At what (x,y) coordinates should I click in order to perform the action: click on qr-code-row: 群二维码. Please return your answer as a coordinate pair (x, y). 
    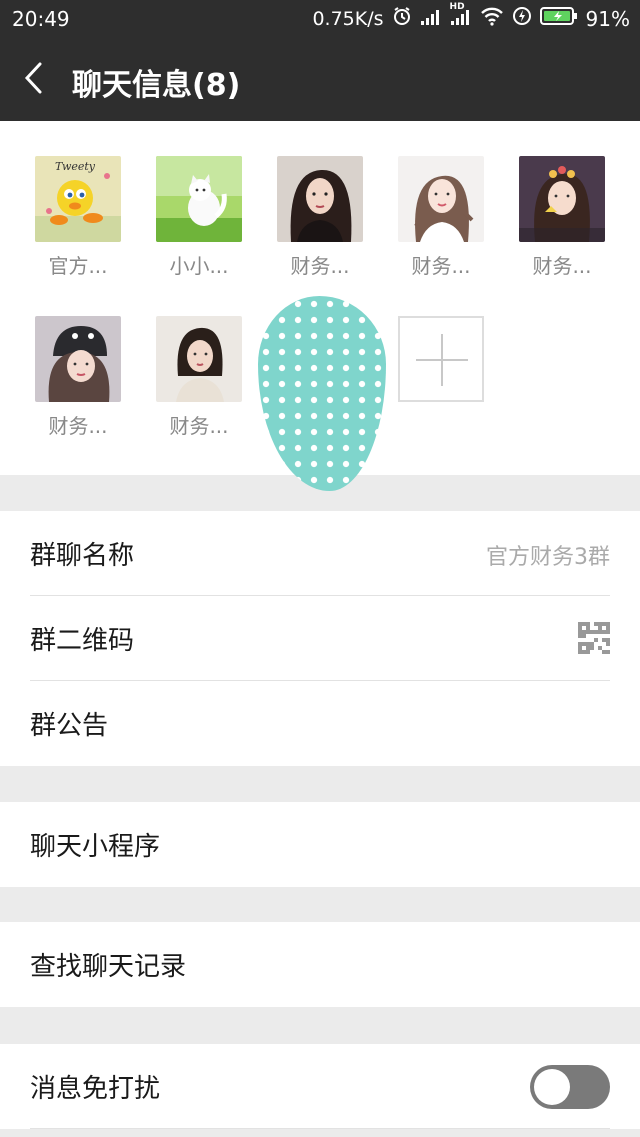
    Looking at the image, I should click on (320, 638).